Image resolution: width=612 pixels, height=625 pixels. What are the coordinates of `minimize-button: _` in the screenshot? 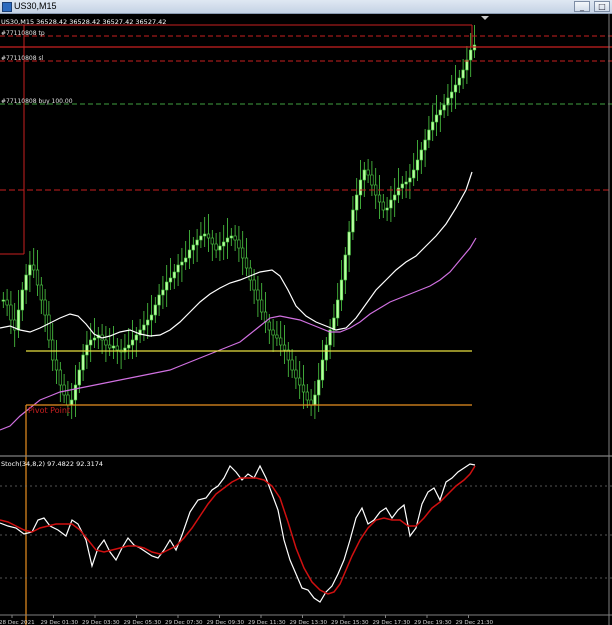 It's located at (582, 6).